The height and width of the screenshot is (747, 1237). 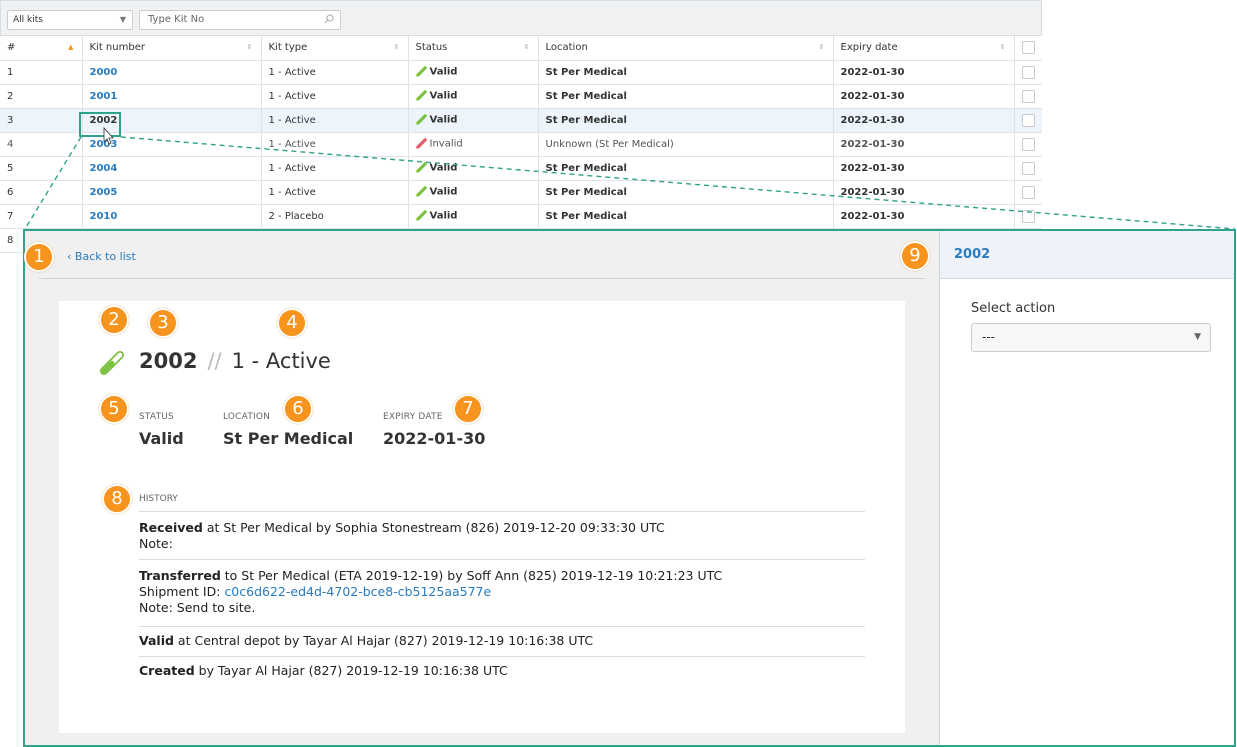 What do you see at coordinates (413, 417) in the screenshot?
I see `expiry-date-label: EXPIRY DATE` at bounding box center [413, 417].